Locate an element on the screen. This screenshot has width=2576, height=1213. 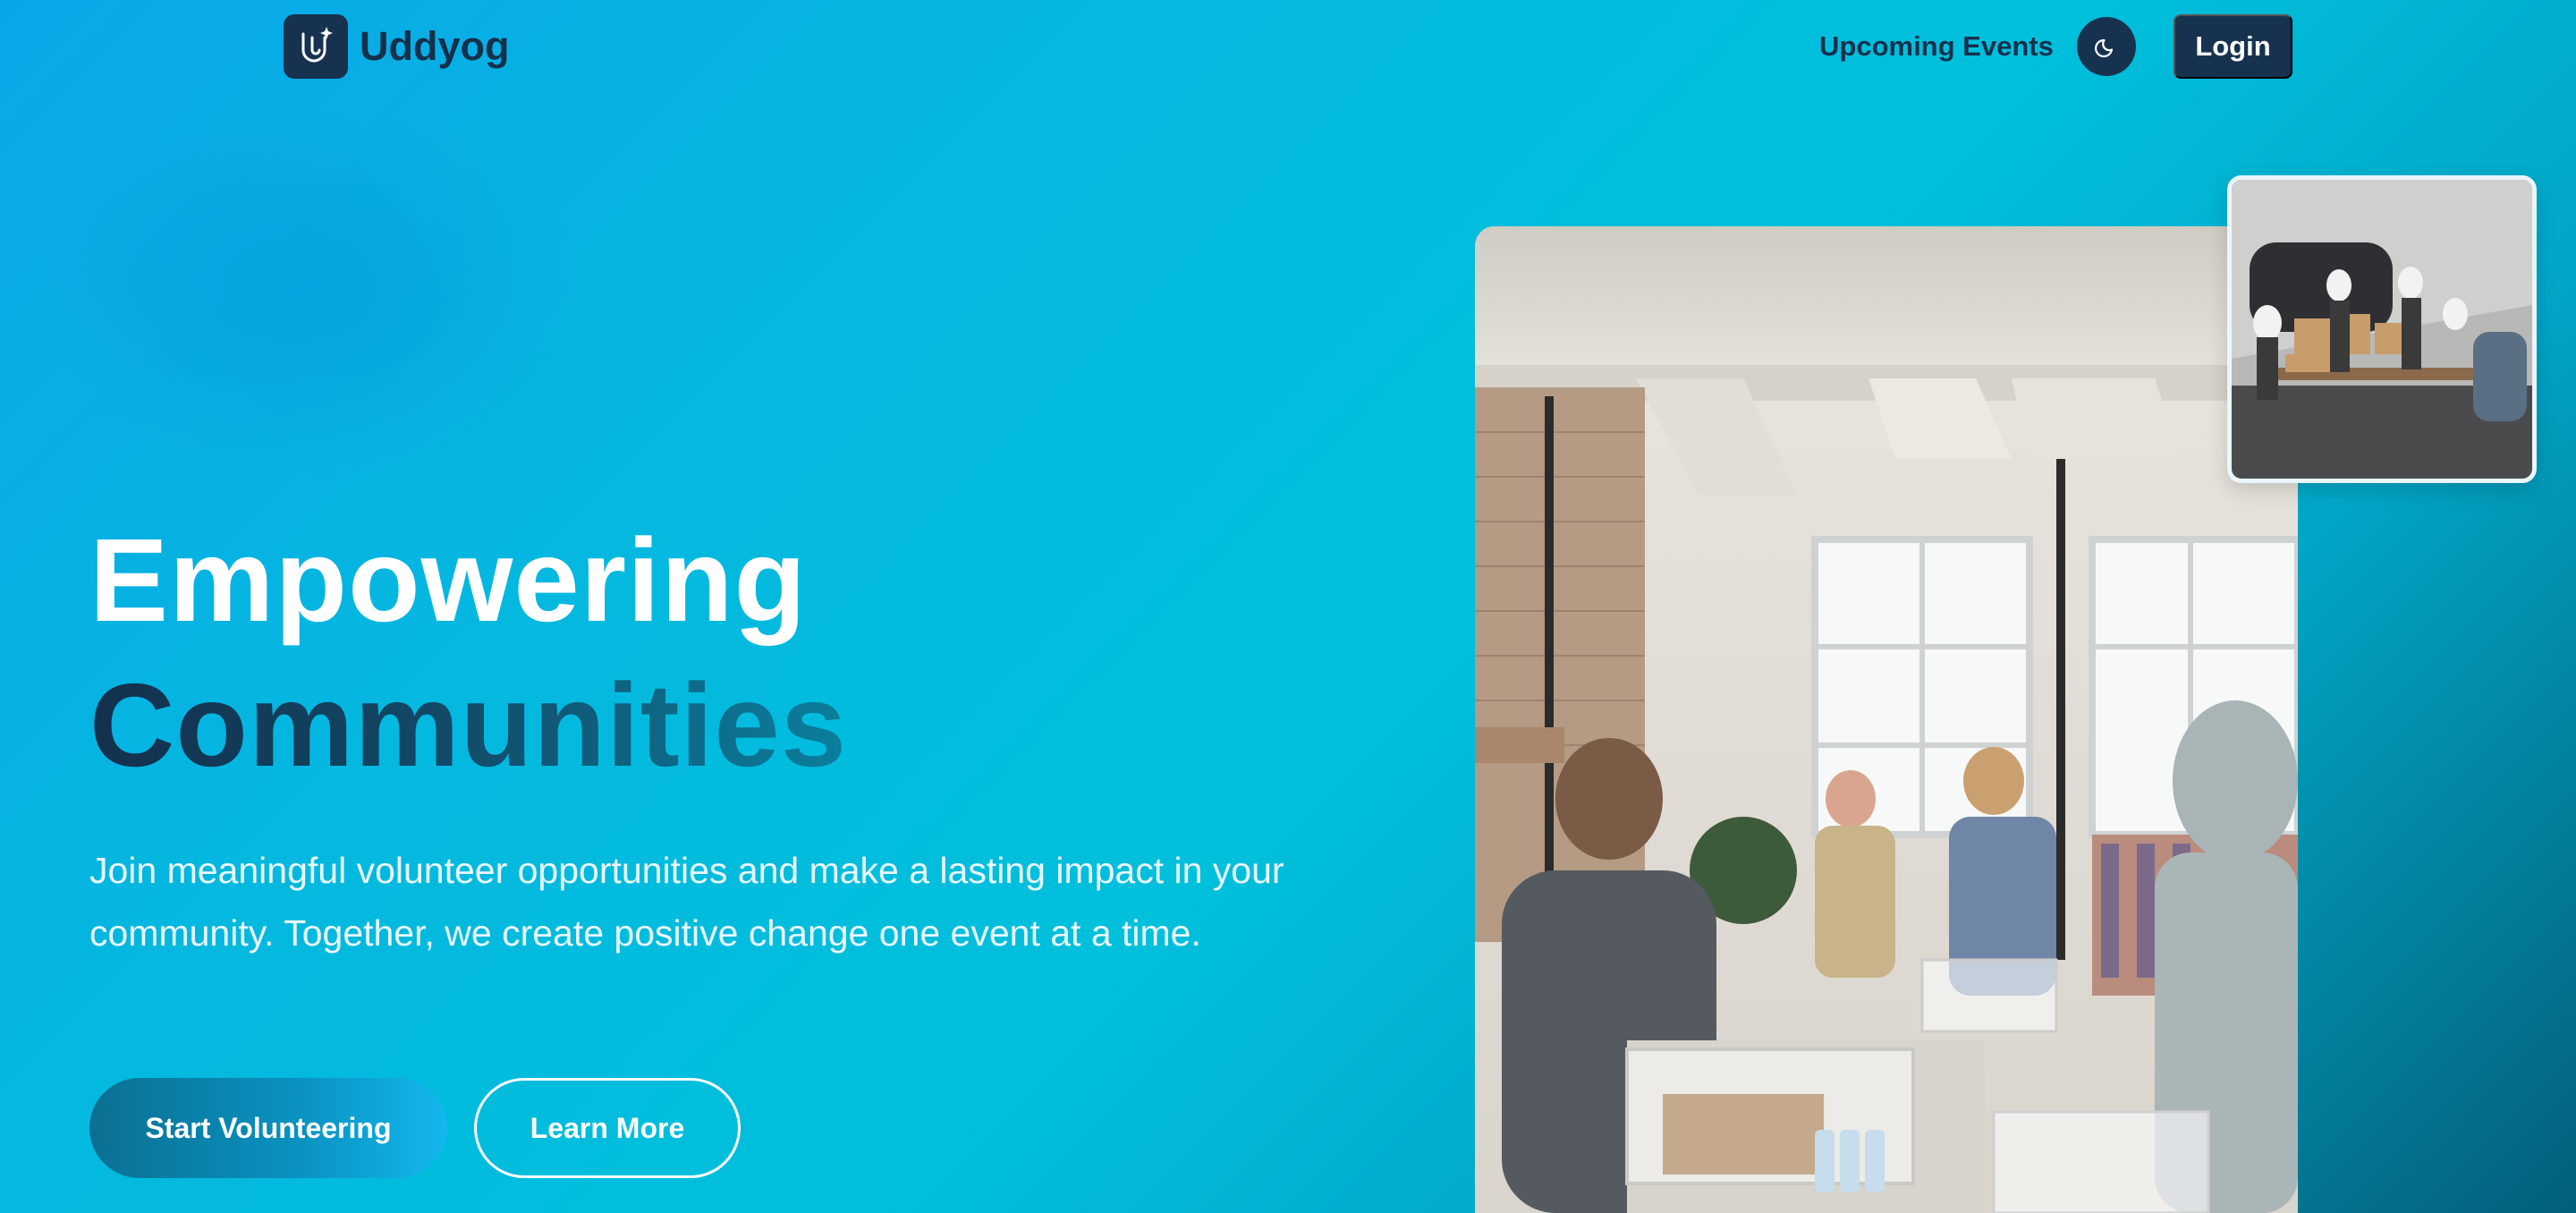
brand-name: Uddyog is located at coordinates (434, 46).